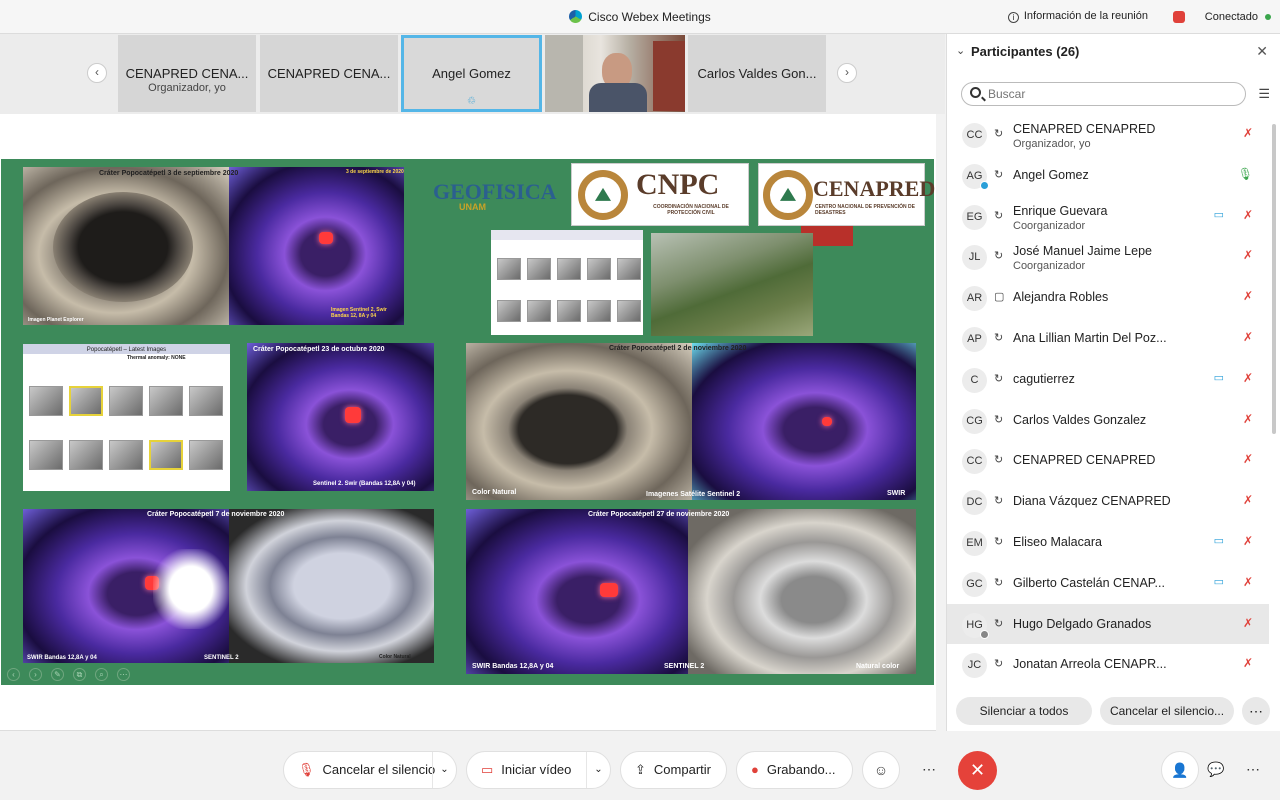 The height and width of the screenshot is (800, 1280). Describe the element at coordinates (370, 770) in the screenshot. I see `unmute-button: 🎙 Cancelar el silencio ⌄` at that location.